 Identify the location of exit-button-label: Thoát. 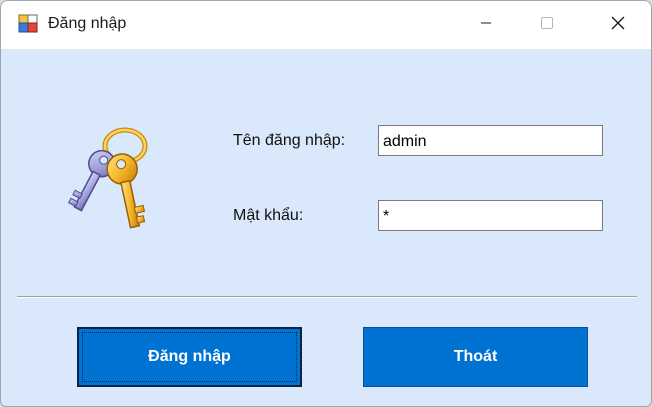
(475, 356).